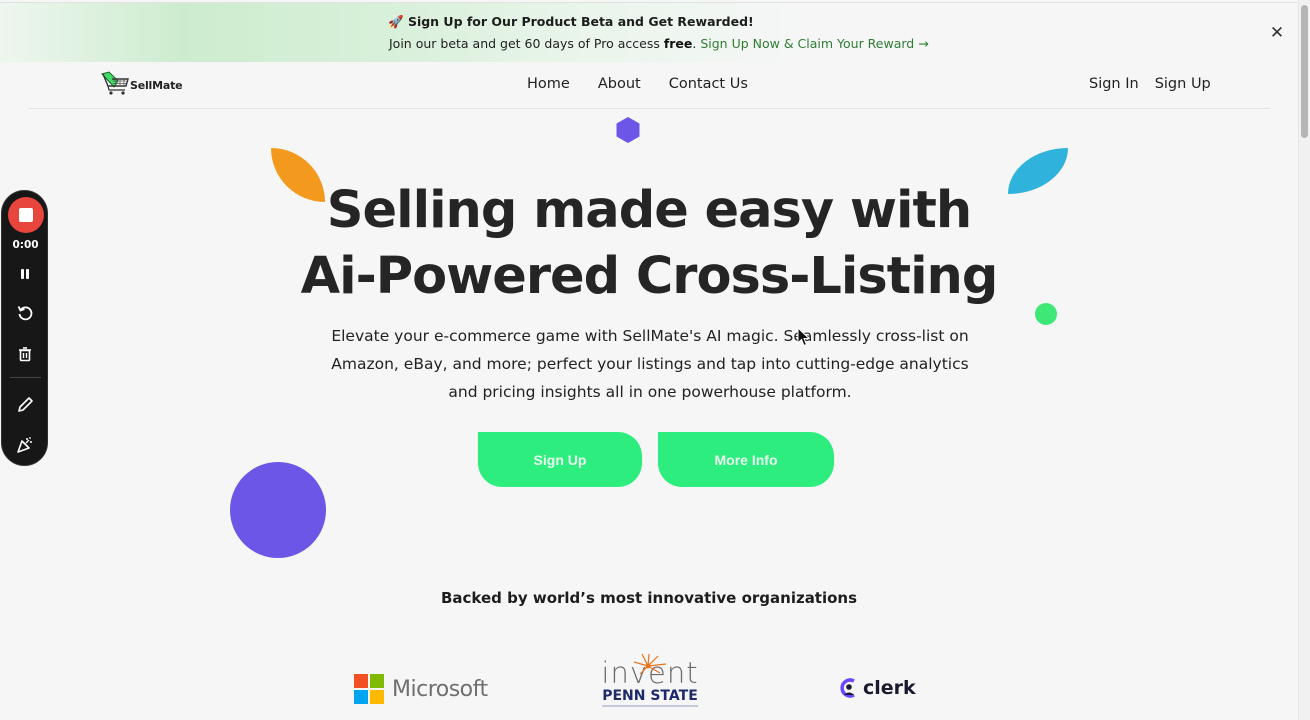 The width and height of the screenshot is (1310, 720). I want to click on nav-about: About, so click(619, 84).